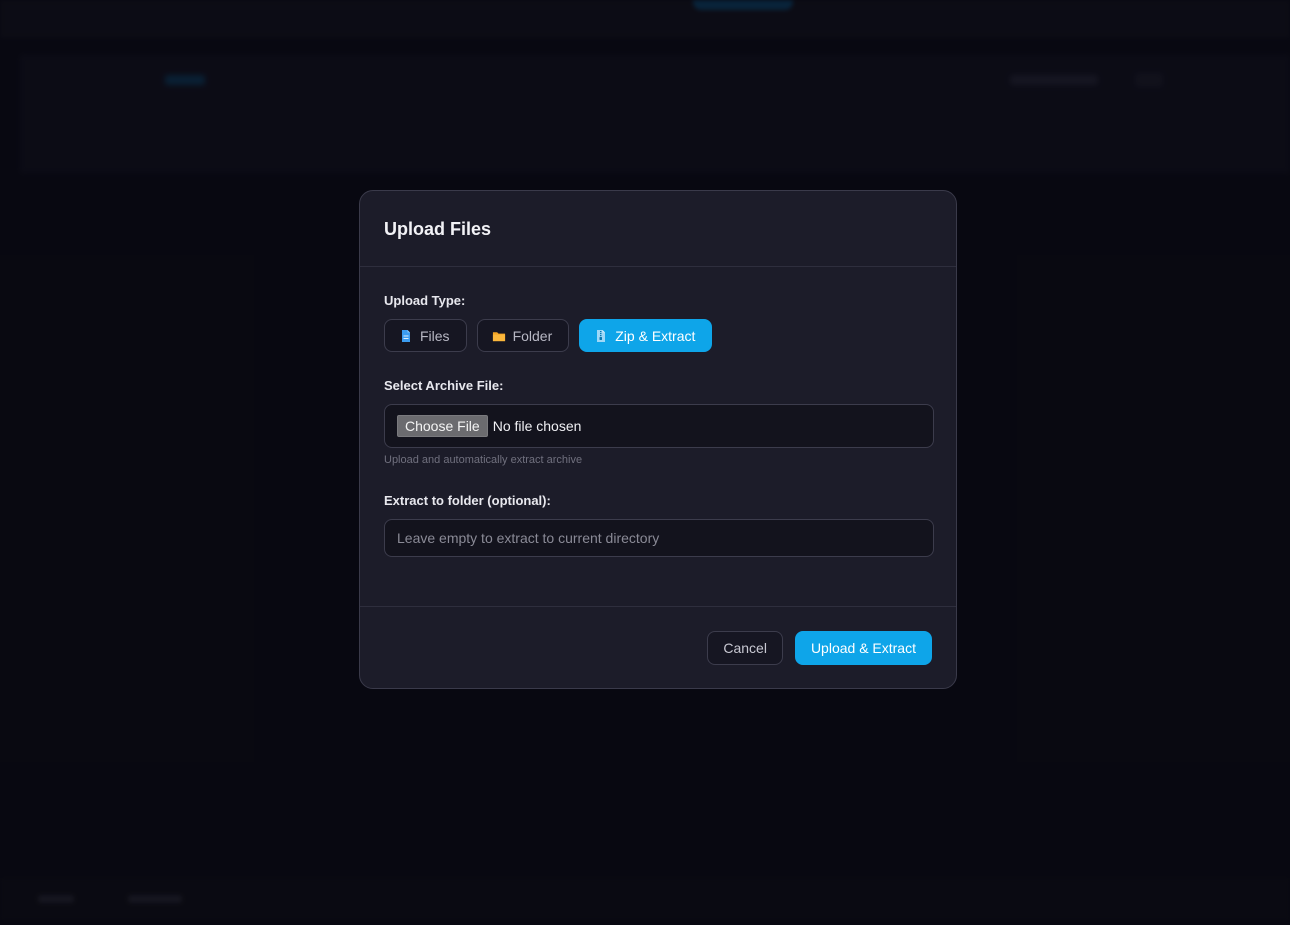 This screenshot has height=925, width=1290. What do you see at coordinates (863, 648) in the screenshot?
I see `upload-extract-button: Upload & Extract` at bounding box center [863, 648].